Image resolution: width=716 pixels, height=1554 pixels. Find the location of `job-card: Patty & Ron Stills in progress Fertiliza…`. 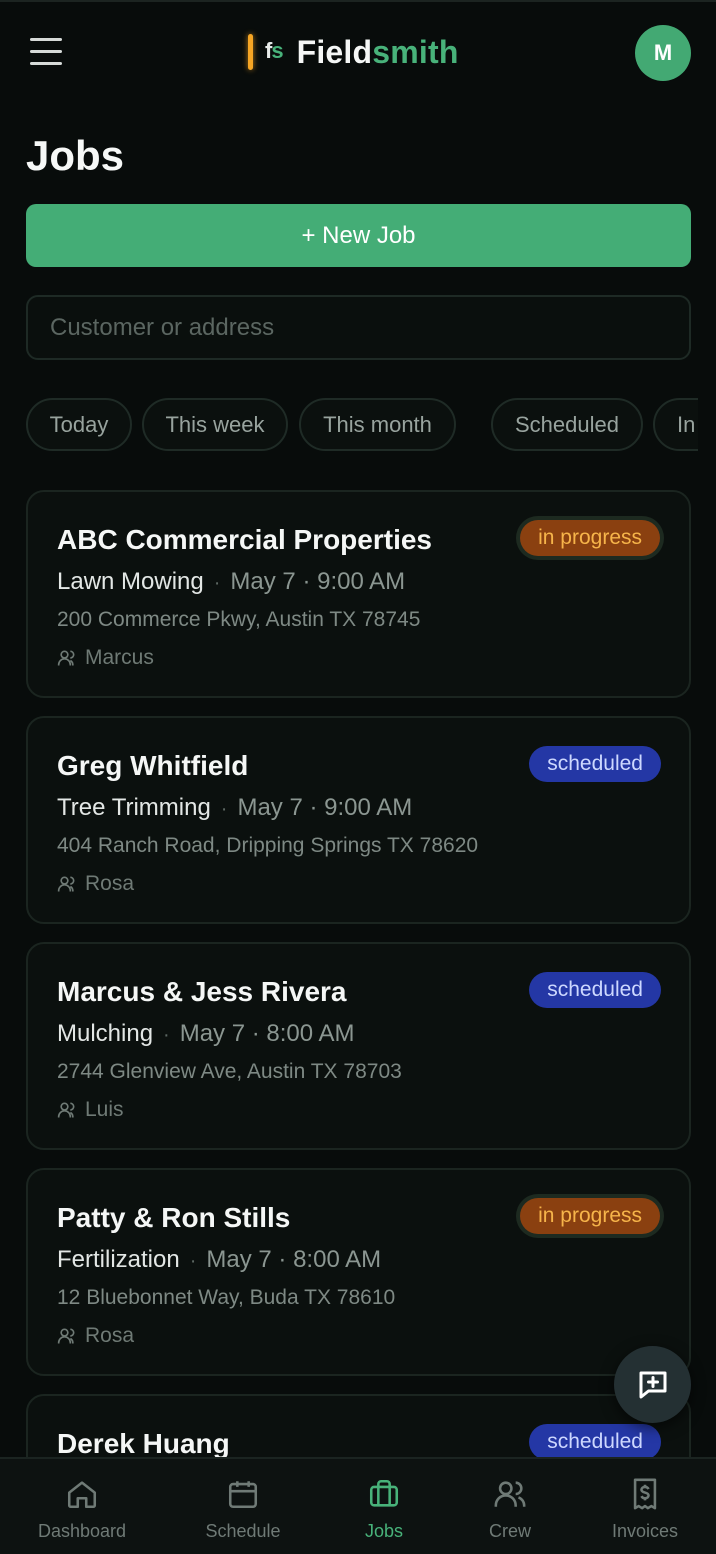

job-card: Patty & Ron Stills in progress Fertiliza… is located at coordinates (358, 1272).